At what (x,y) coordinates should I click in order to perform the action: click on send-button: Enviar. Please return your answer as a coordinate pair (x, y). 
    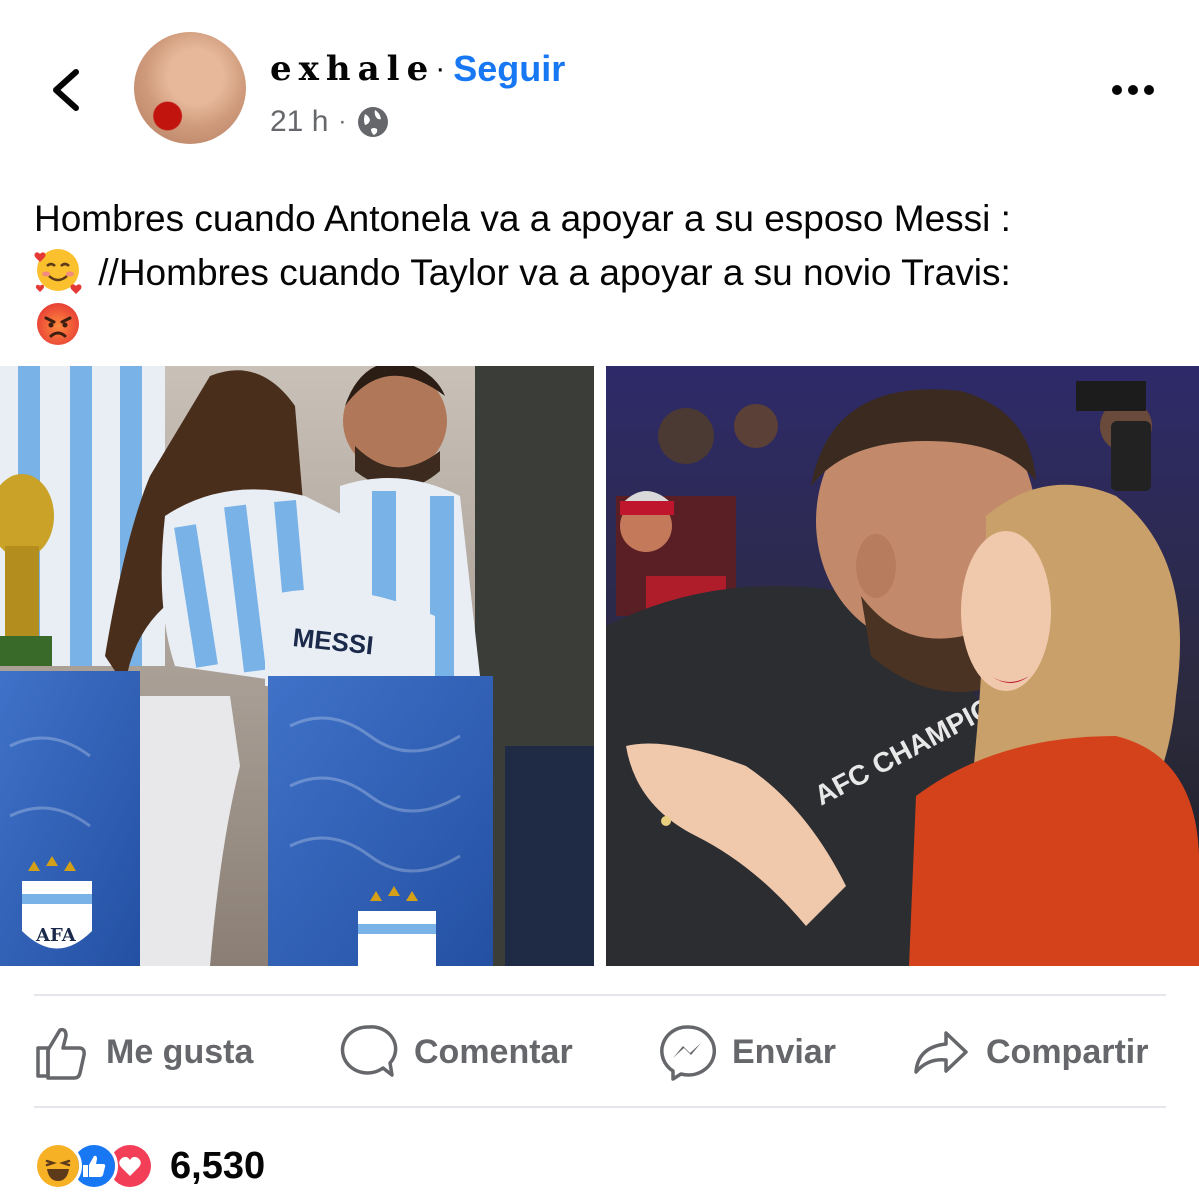
    Looking at the image, I should click on (747, 1052).